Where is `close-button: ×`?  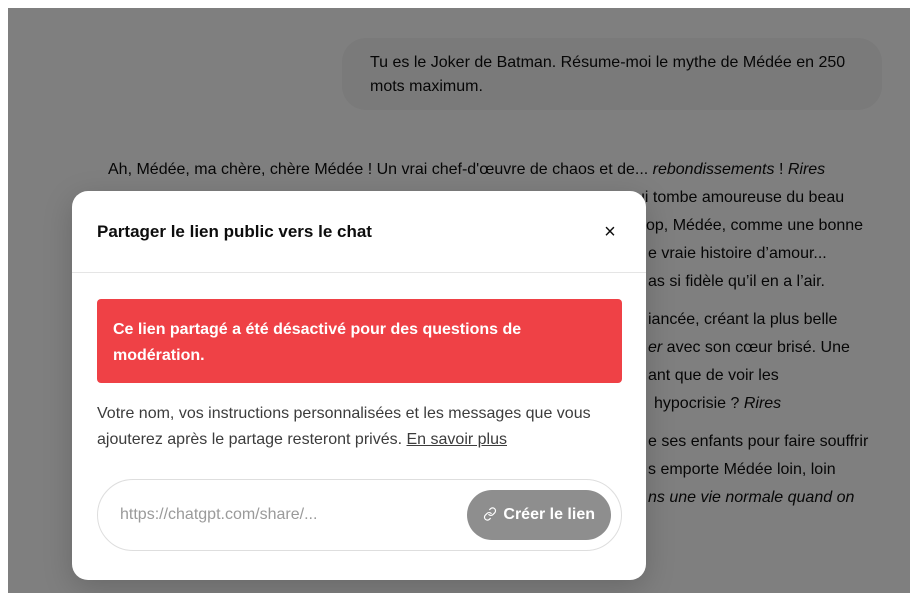 close-button: × is located at coordinates (610, 232).